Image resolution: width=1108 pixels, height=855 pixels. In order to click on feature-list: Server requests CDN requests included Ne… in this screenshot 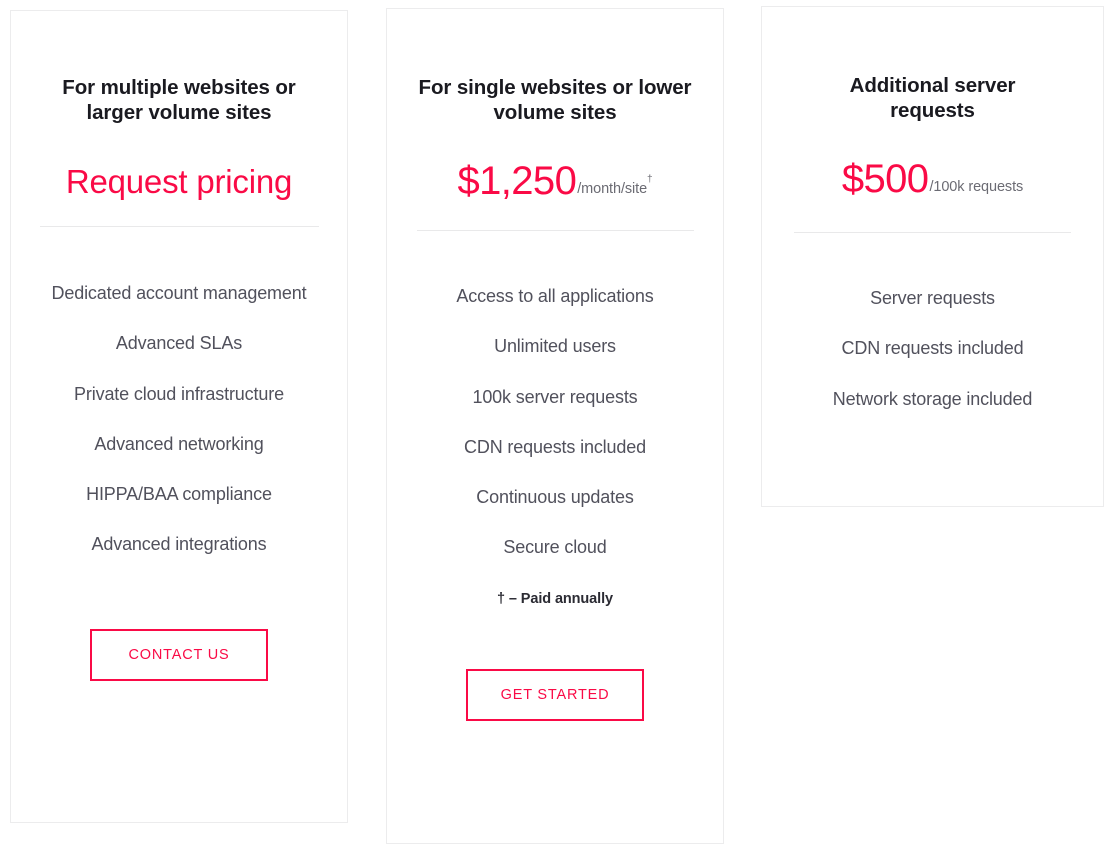, I will do `click(932, 361)`.